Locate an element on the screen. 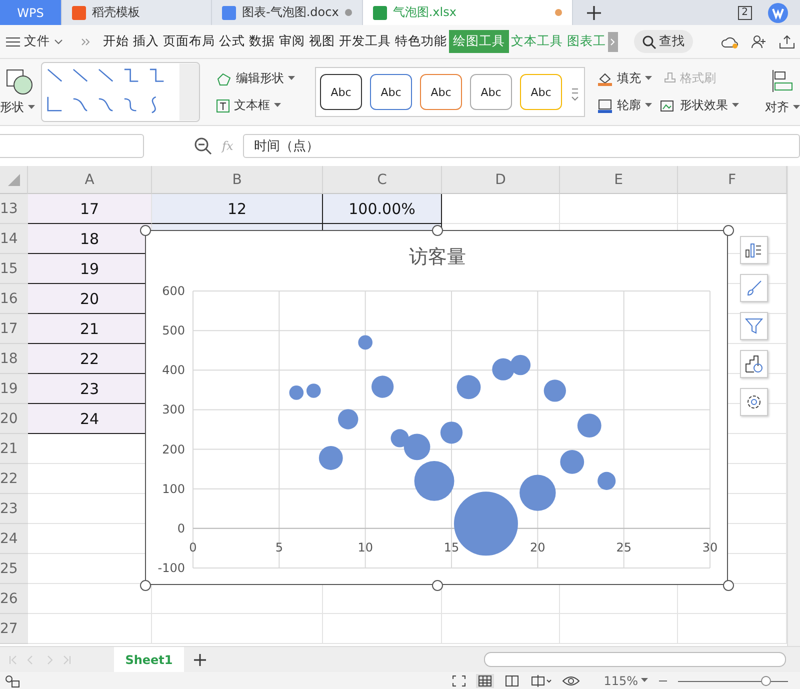  y-tick-label: 600 is located at coordinates (173, 291).